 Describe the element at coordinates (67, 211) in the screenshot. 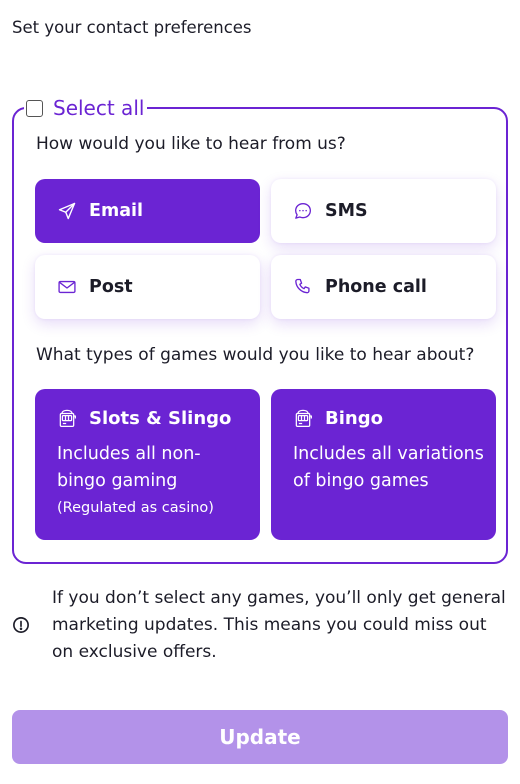

I see `send-icon` at that location.